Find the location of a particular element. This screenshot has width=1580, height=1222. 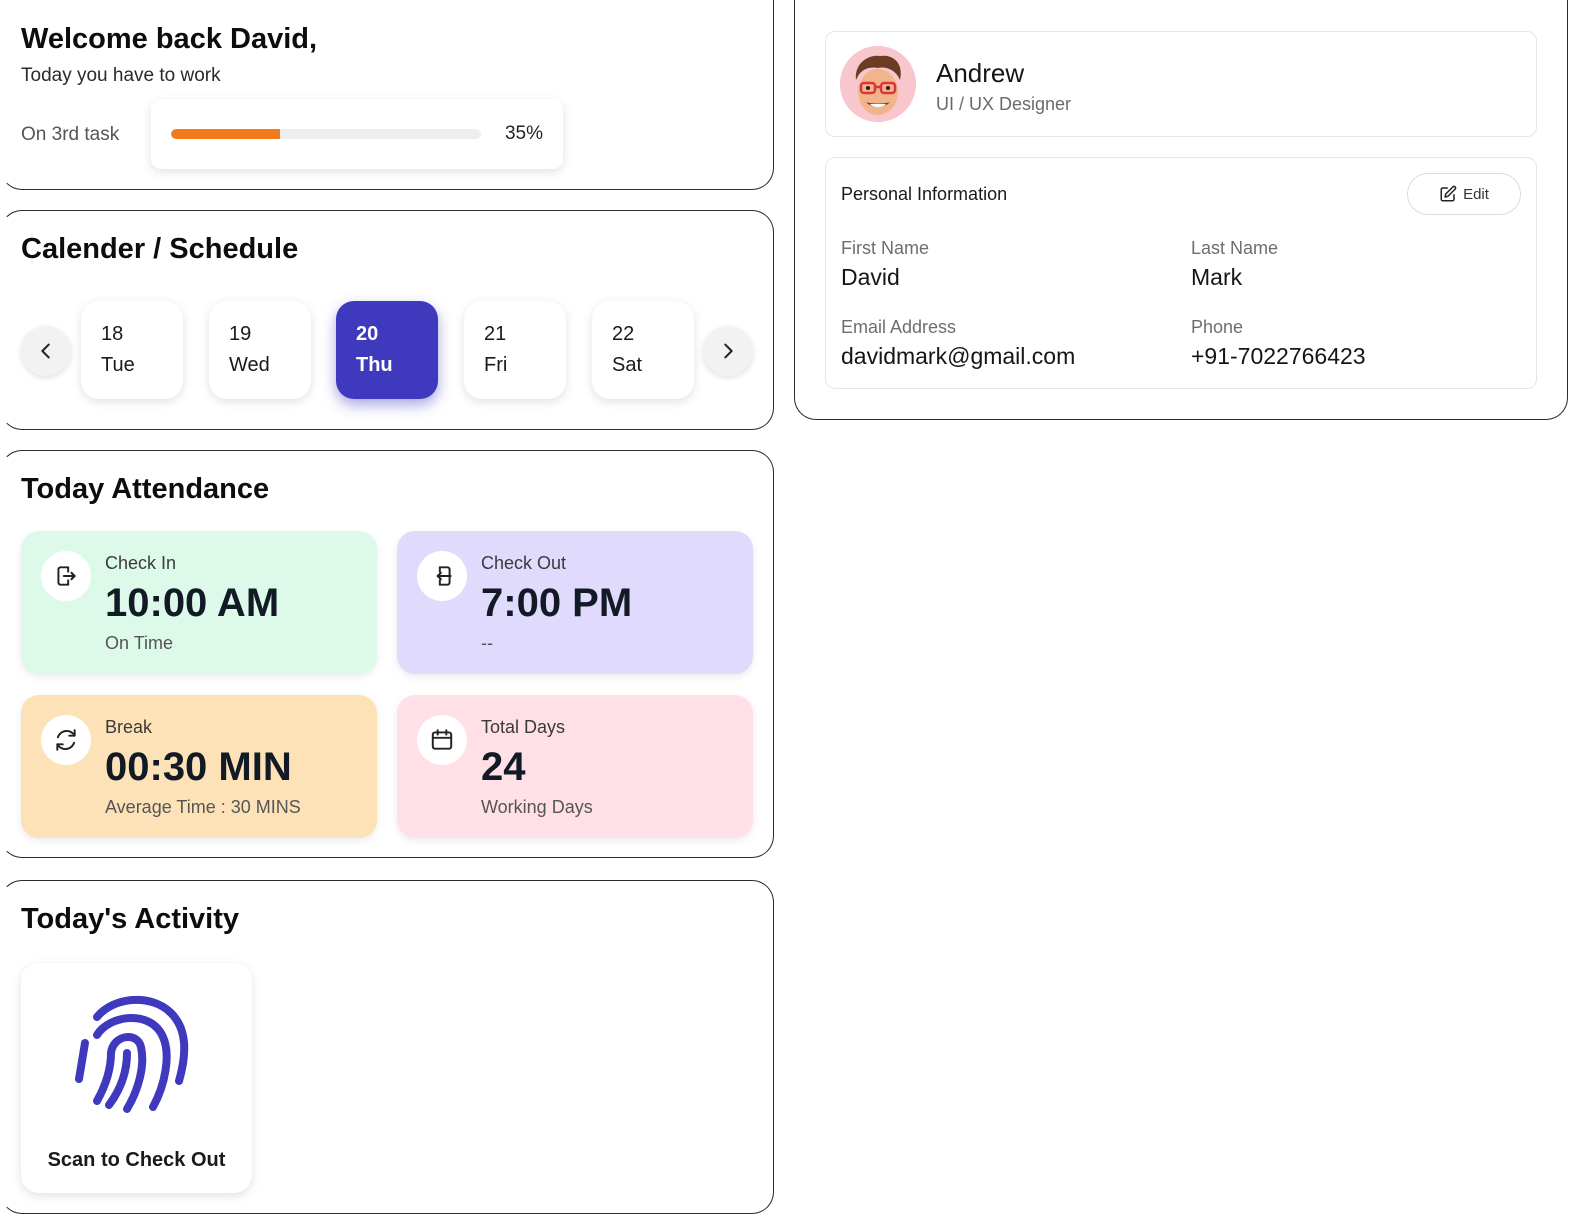

day-number: 18 is located at coordinates (112, 334).